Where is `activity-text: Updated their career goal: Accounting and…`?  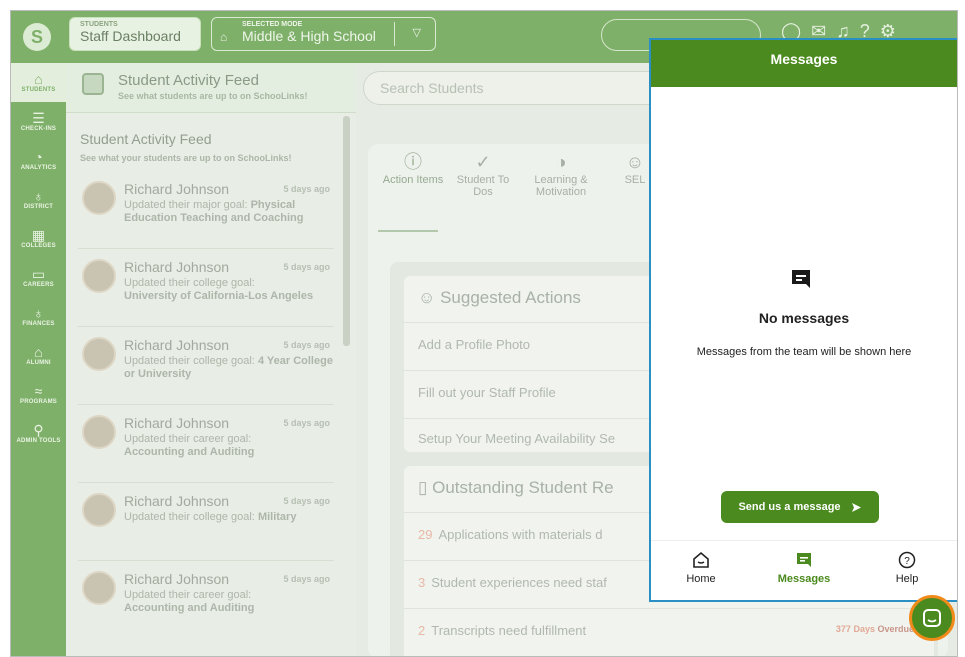 activity-text: Updated their career goal: Accounting and… is located at coordinates (229, 602).